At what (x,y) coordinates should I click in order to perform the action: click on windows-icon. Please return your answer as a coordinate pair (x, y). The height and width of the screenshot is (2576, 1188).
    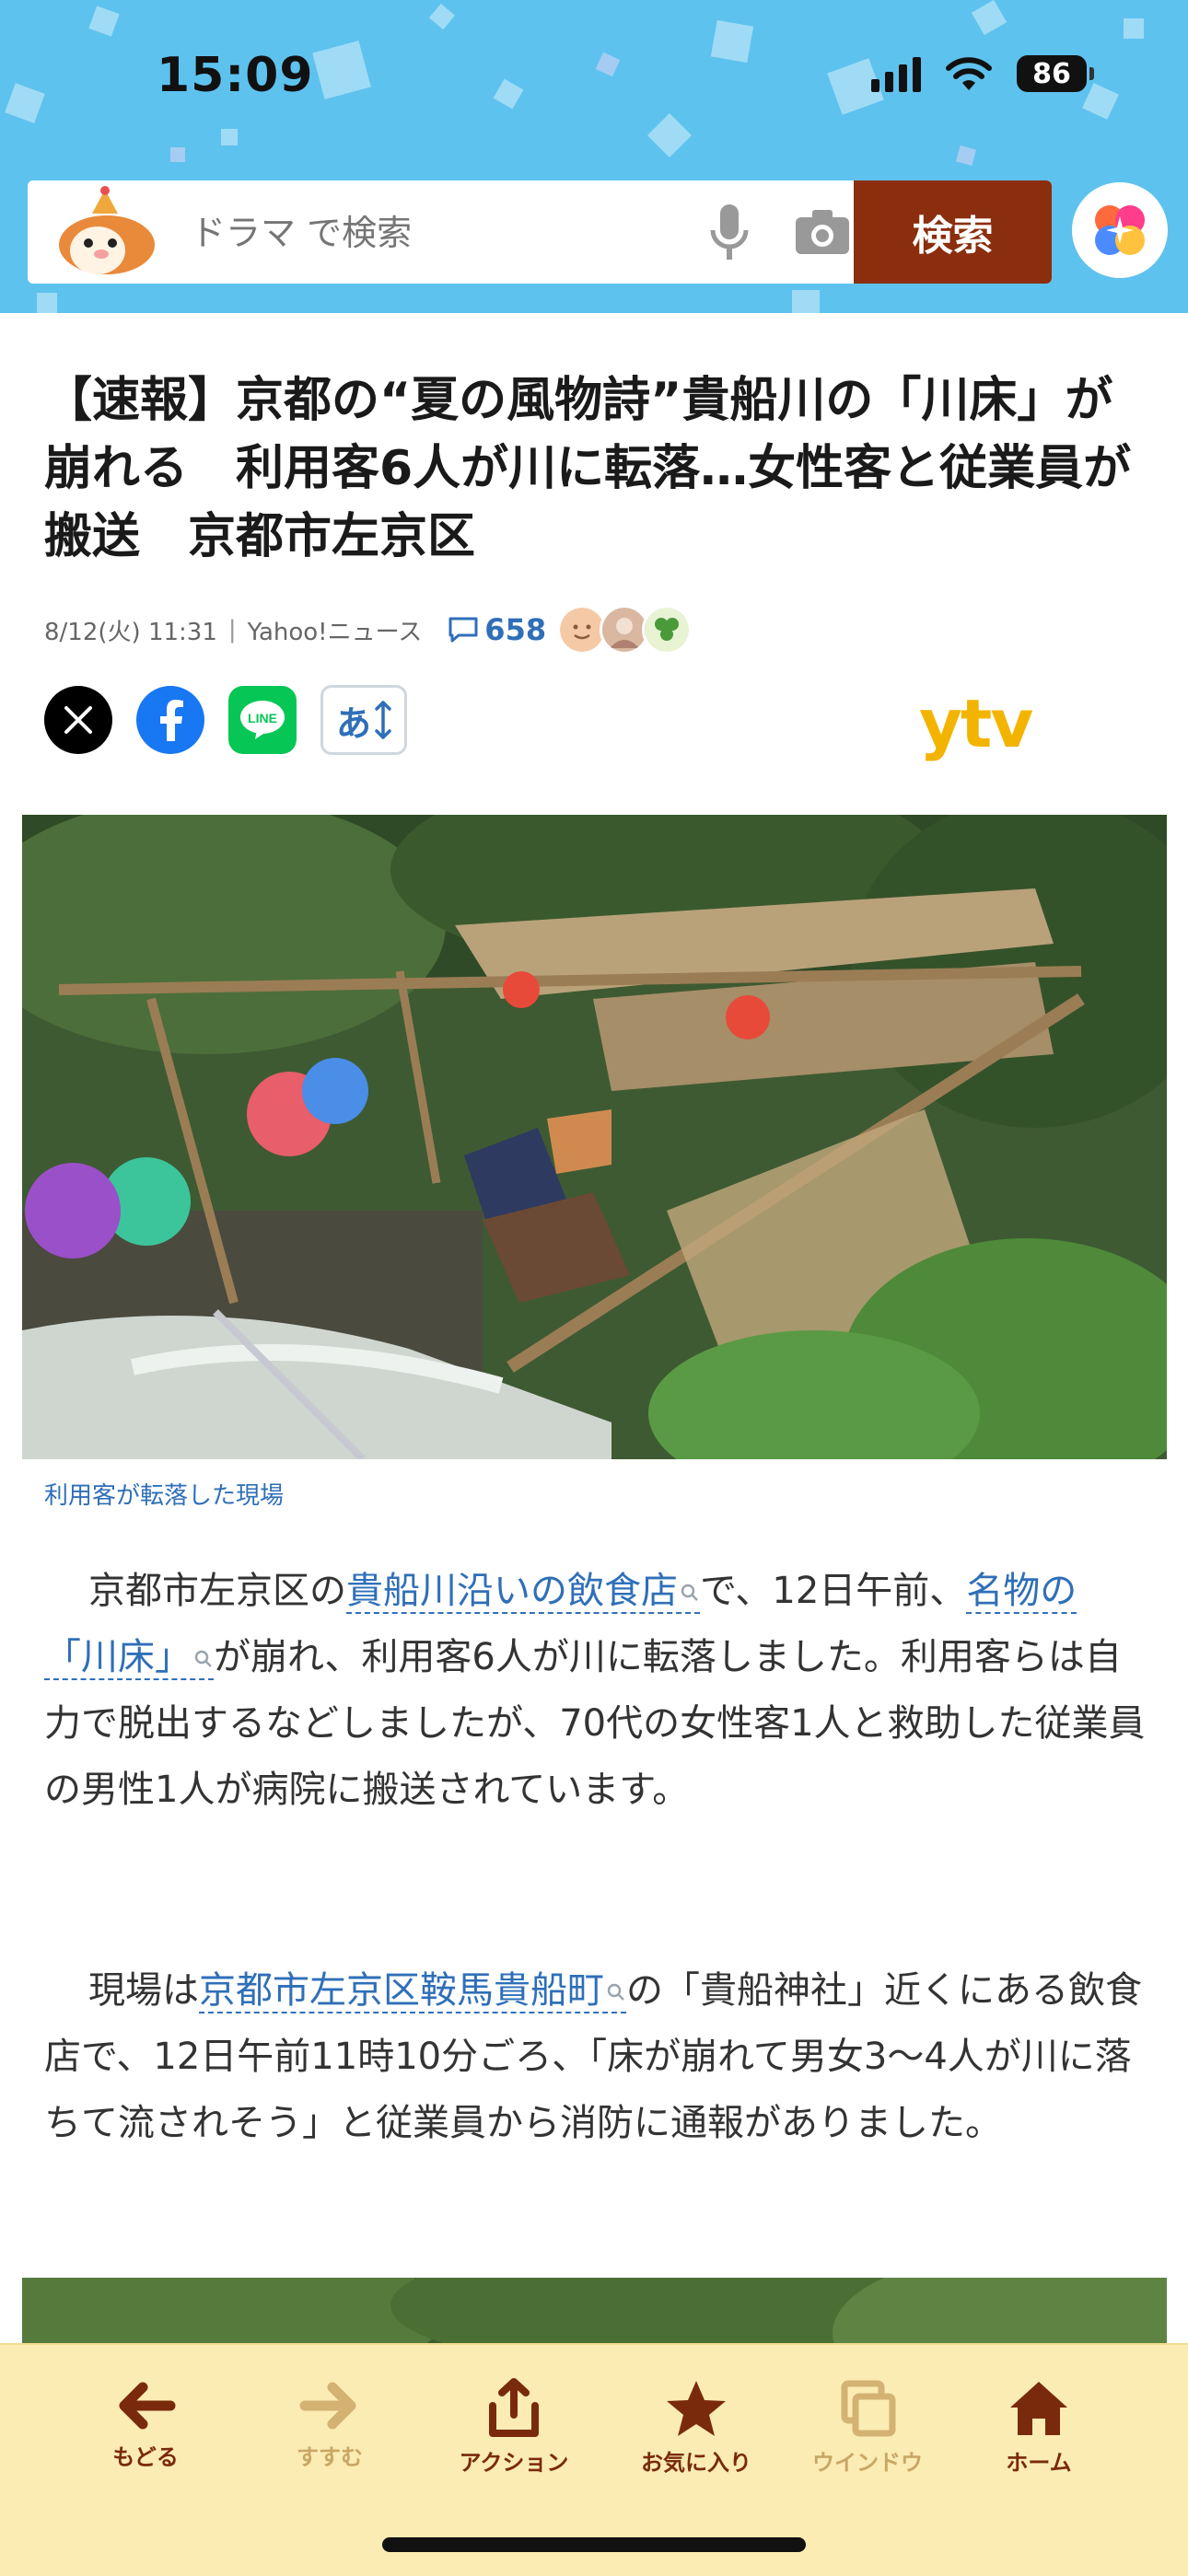
    Looking at the image, I should click on (869, 2408).